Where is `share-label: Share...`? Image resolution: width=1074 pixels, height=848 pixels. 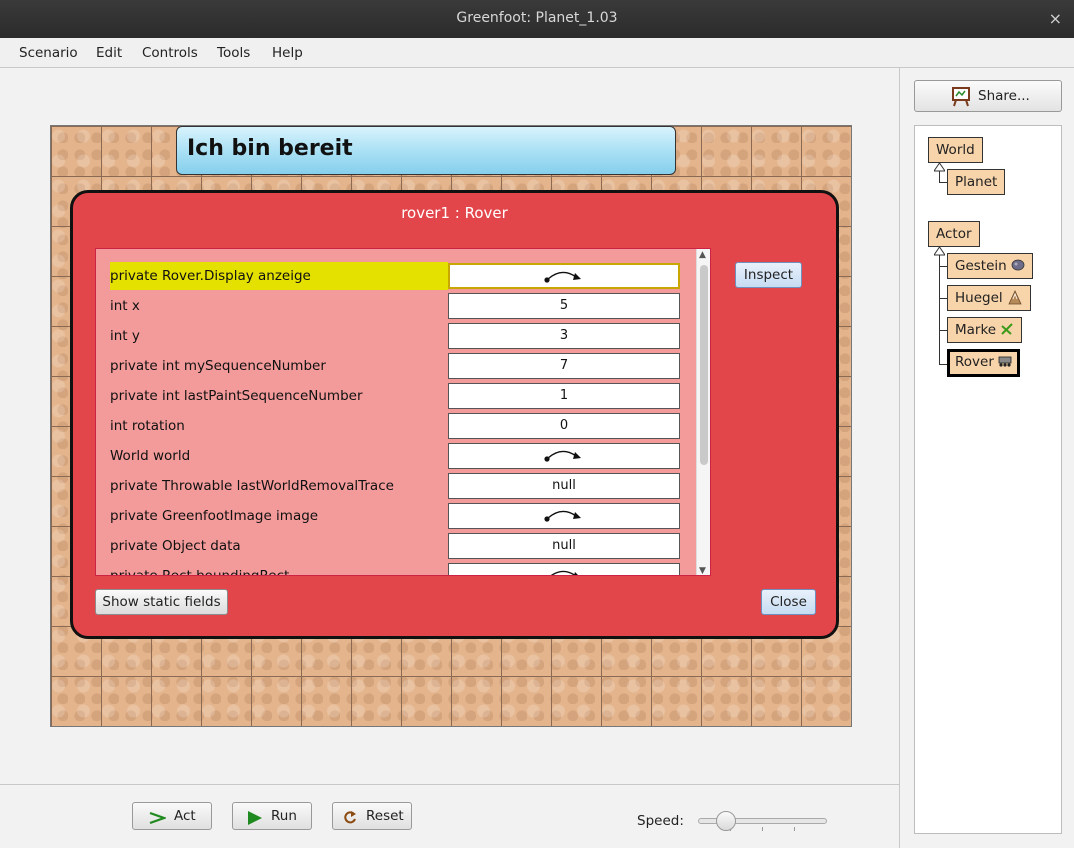
share-label: Share... is located at coordinates (1004, 96).